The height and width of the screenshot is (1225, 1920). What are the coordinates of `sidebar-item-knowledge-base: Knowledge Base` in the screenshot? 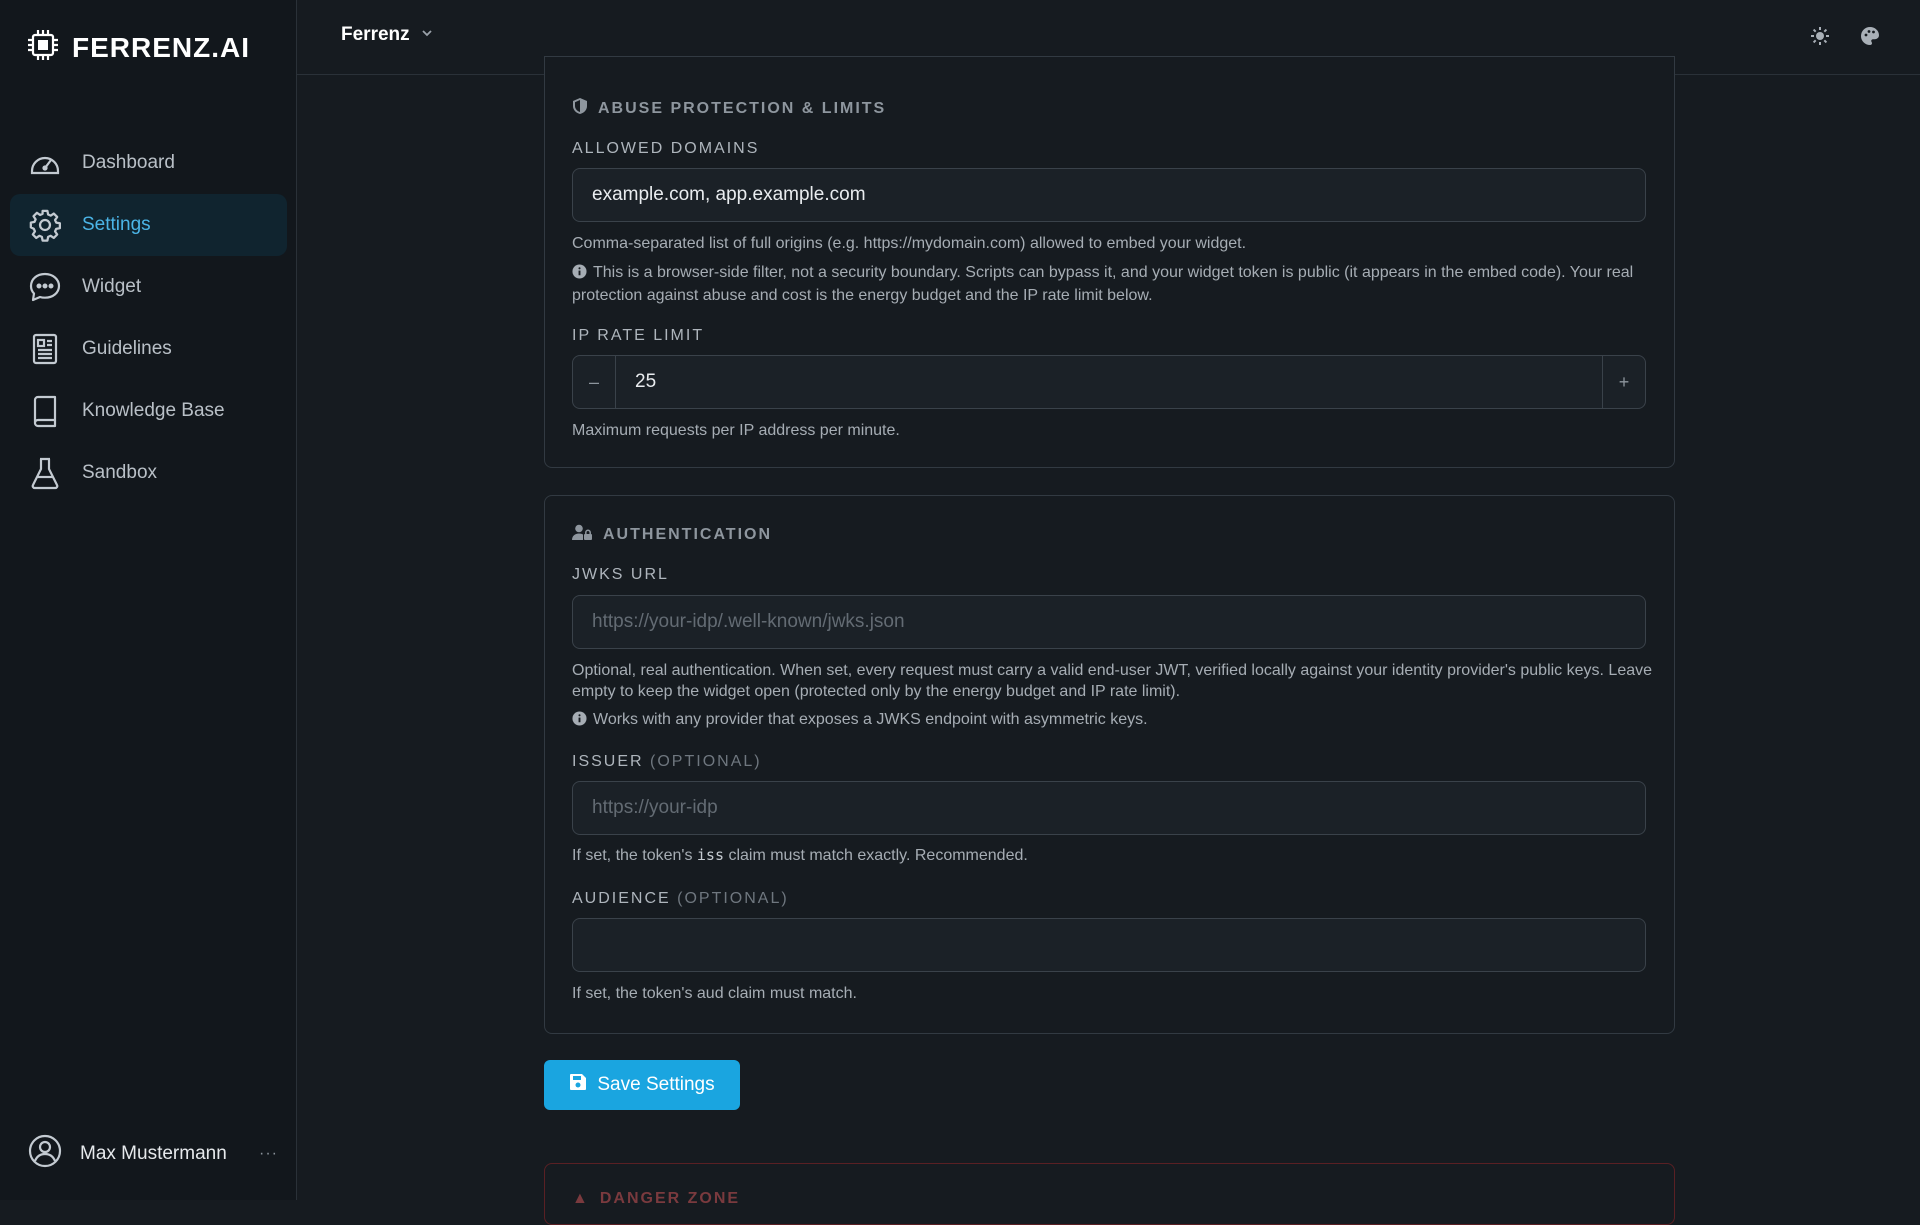 It's located at (148, 411).